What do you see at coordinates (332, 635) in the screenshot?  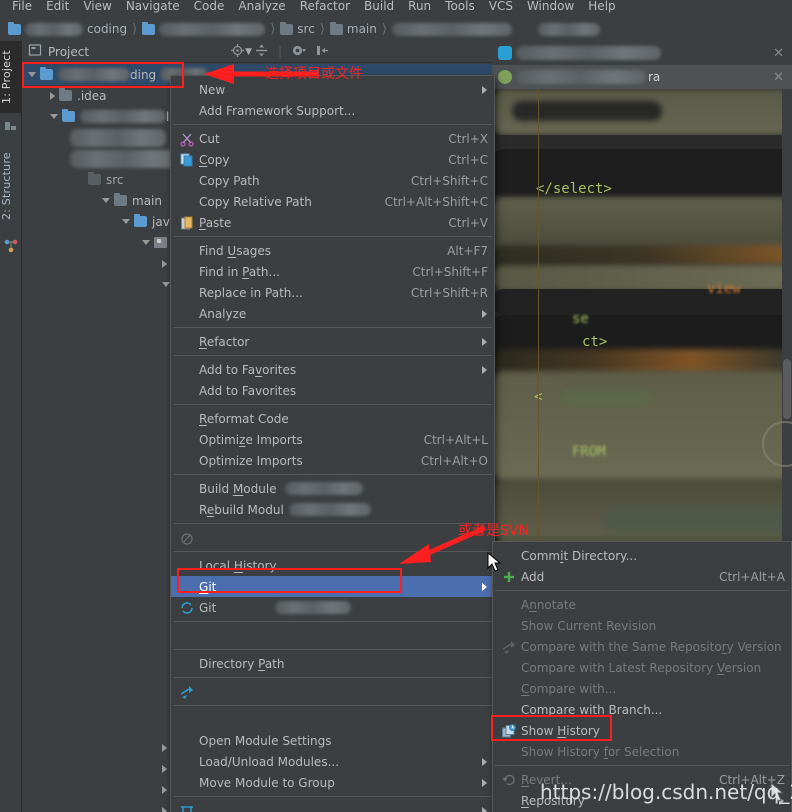 I see `menu-item-show-in-explorer` at bounding box center [332, 635].